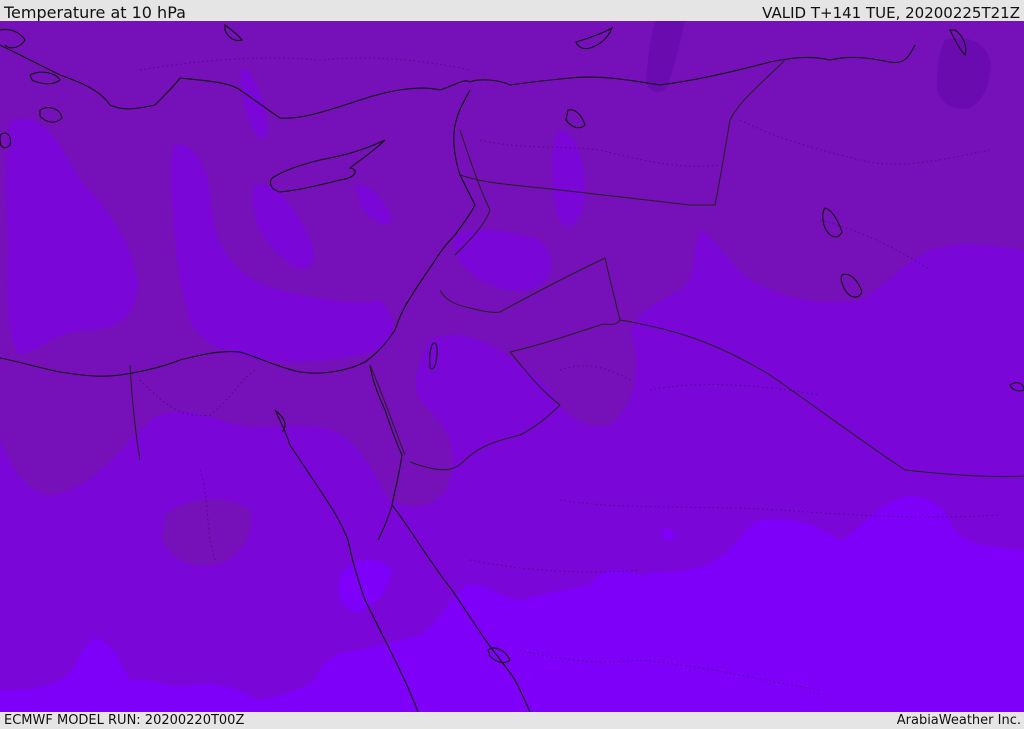  Describe the element at coordinates (891, 13) in the screenshot. I see `valid-time: VALID T+141 TUE, 20200225T21Z` at that location.